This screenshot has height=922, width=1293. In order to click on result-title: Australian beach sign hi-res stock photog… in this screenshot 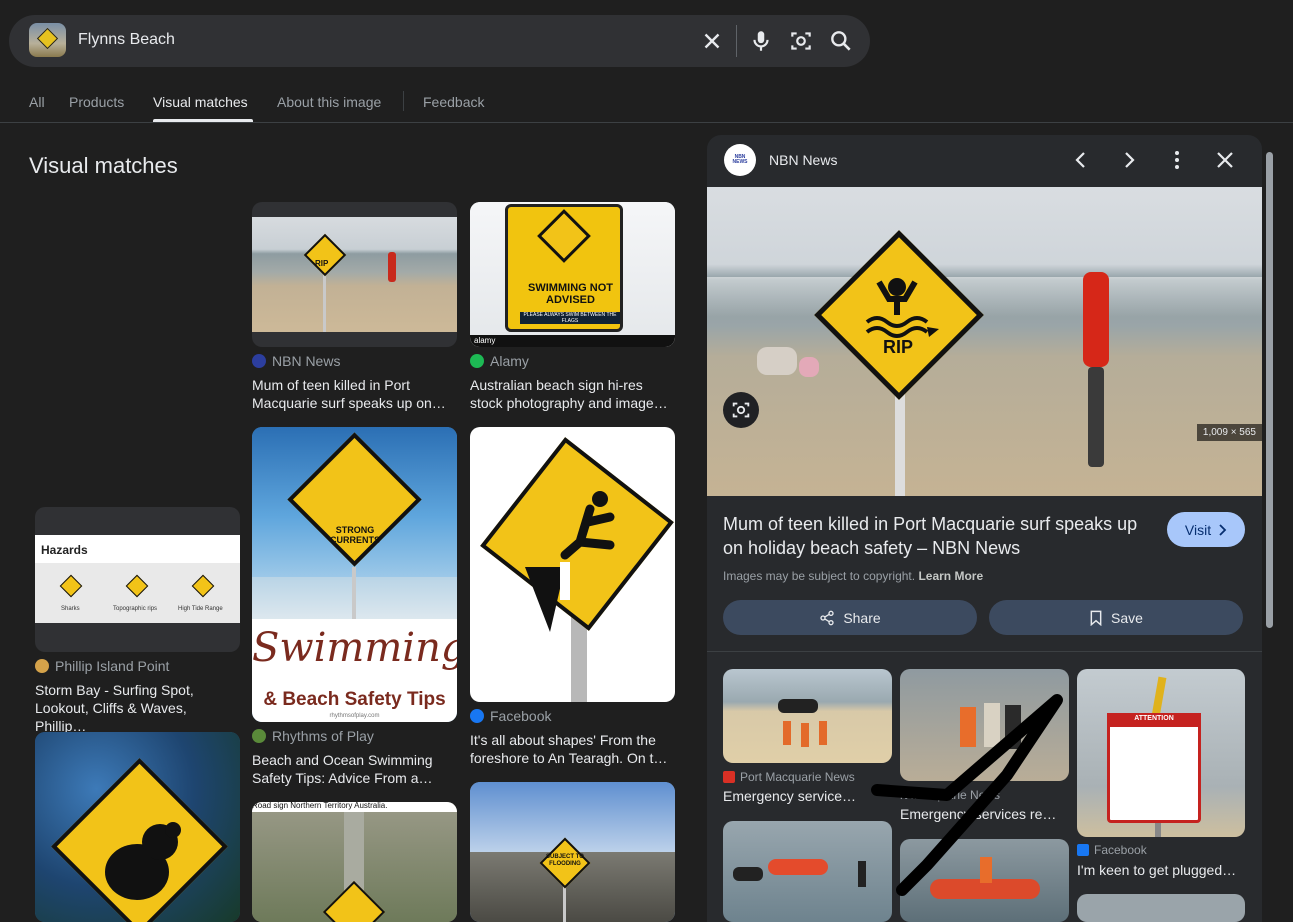, I will do `click(572, 394)`.